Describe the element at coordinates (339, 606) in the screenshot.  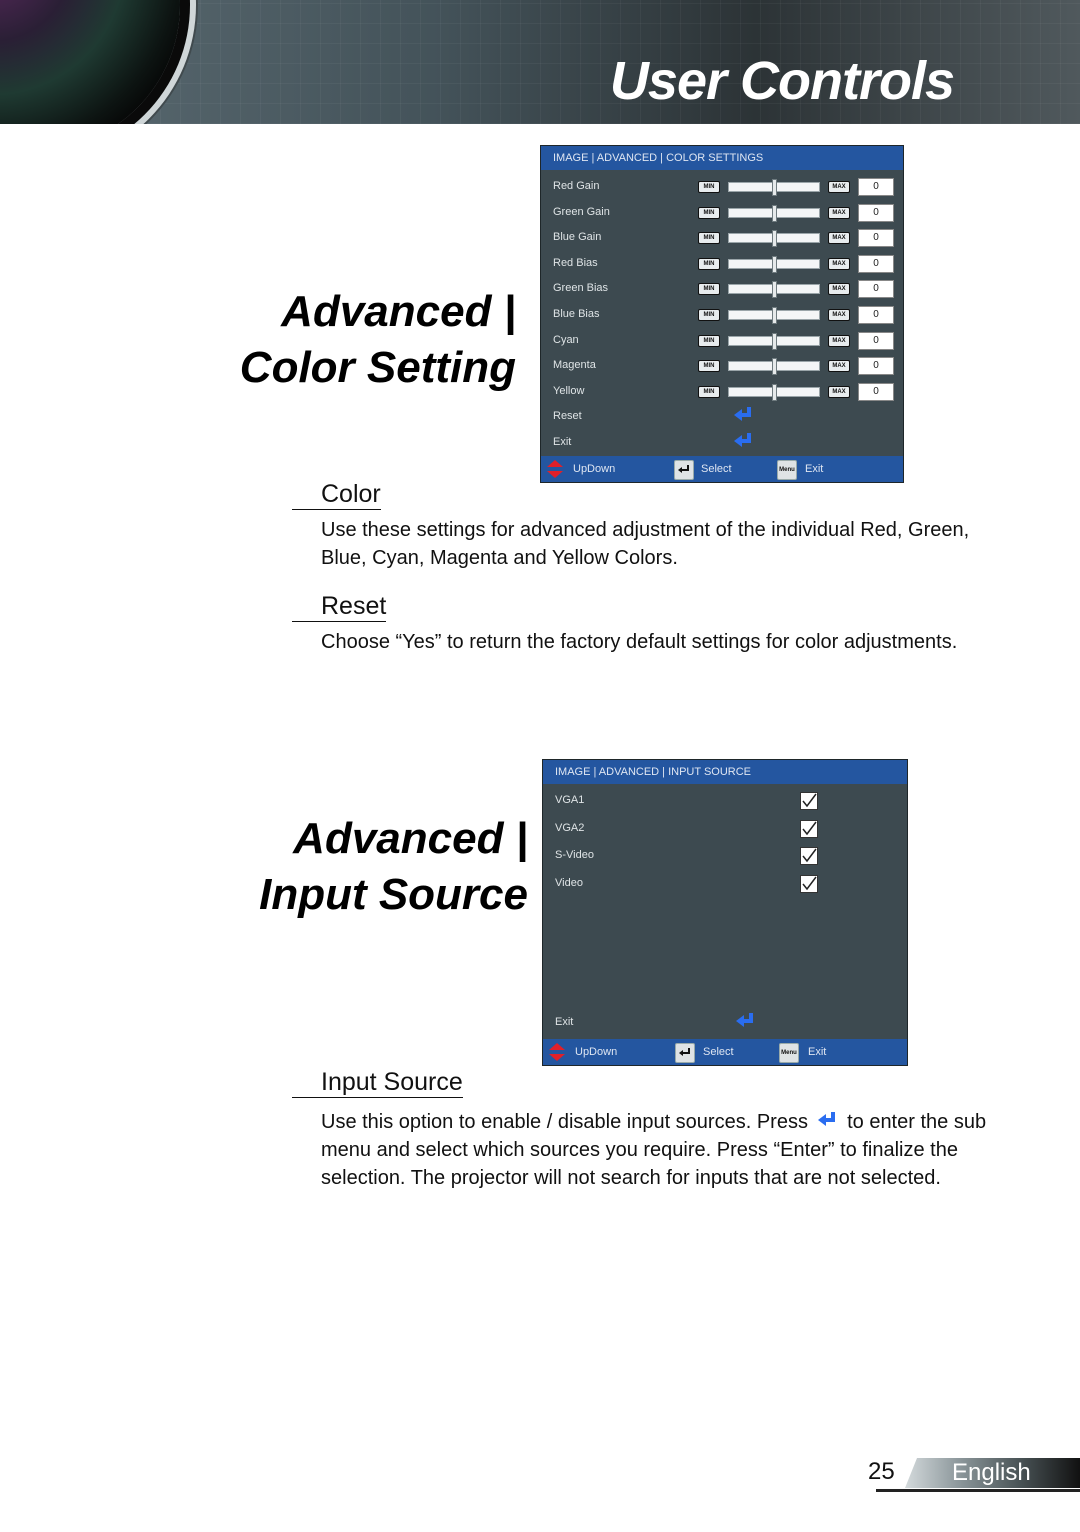
I see `subheading-reset: Reset` at that location.